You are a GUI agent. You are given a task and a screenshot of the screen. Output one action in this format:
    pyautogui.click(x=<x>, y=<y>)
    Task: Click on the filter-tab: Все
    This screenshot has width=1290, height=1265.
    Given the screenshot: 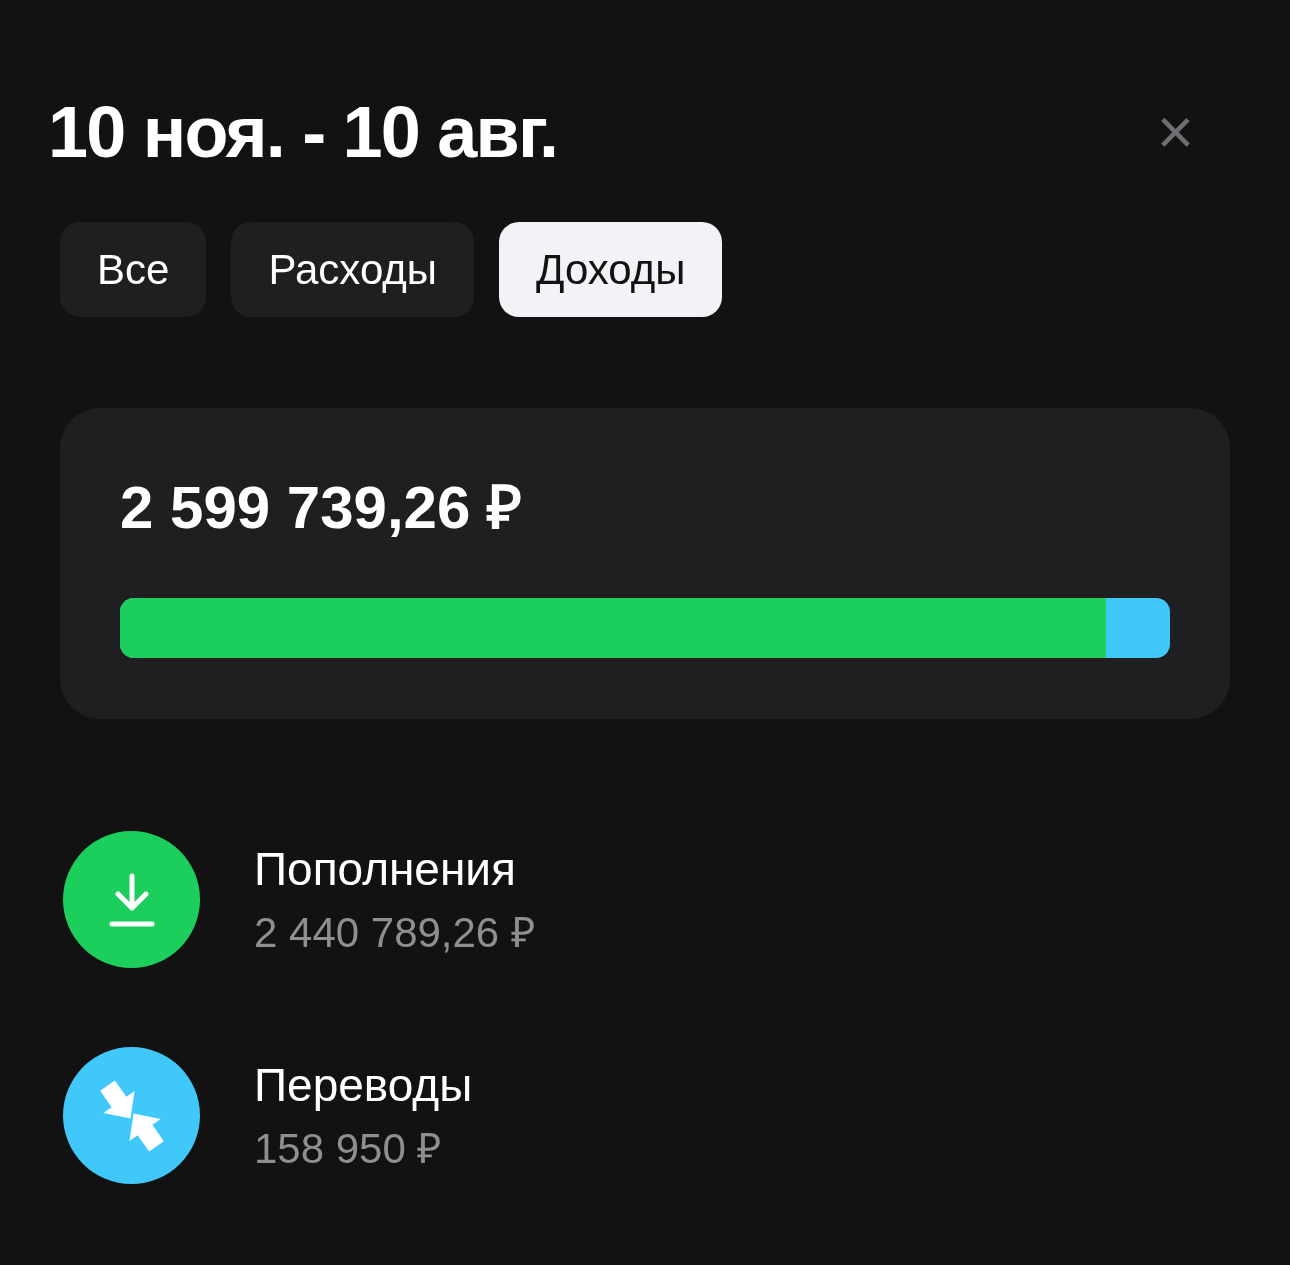 What is the action you would take?
    pyautogui.click(x=133, y=269)
    